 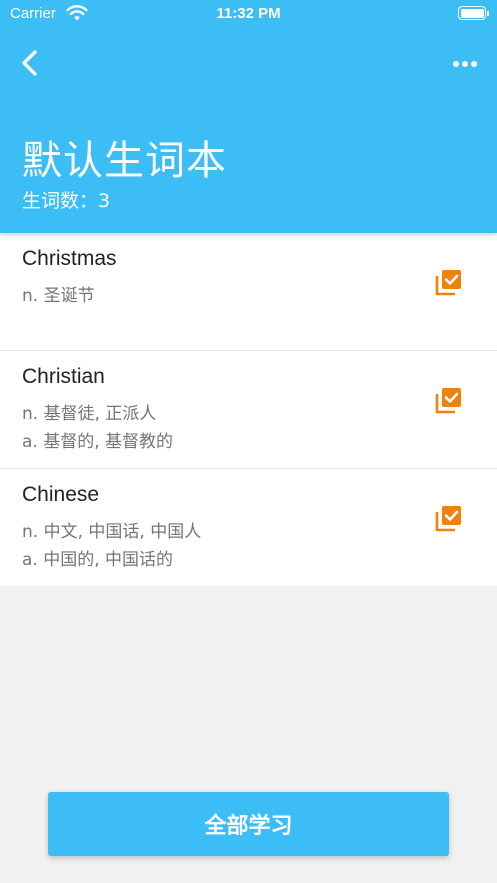 I want to click on status-bar: Carrier 11:32 PM, so click(x=248, y=14).